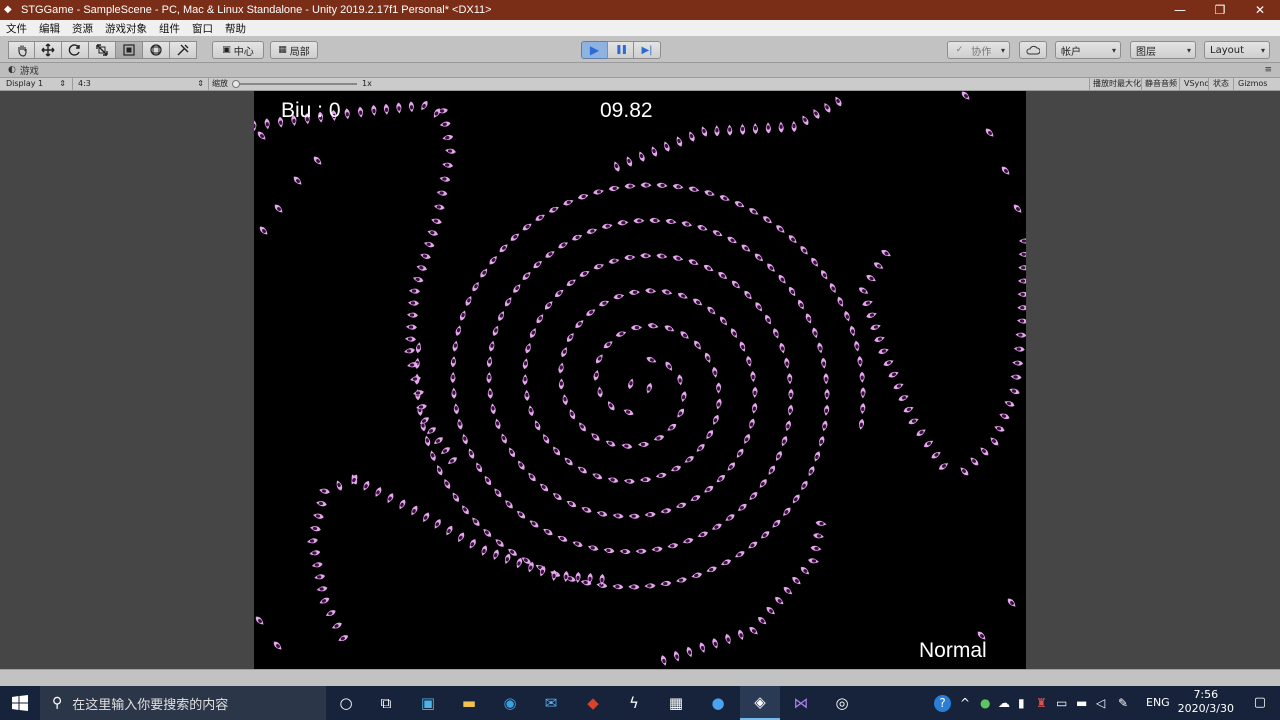 This screenshot has height=720, width=1280. Describe the element at coordinates (1205, 708) in the screenshot. I see `clock-date: 2020/3/30` at that location.